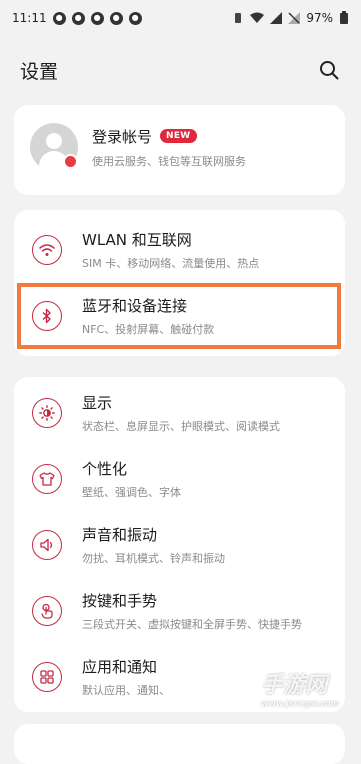 Image resolution: width=361 pixels, height=764 pixels. What do you see at coordinates (180, 70) in the screenshot?
I see `header: 设置` at bounding box center [180, 70].